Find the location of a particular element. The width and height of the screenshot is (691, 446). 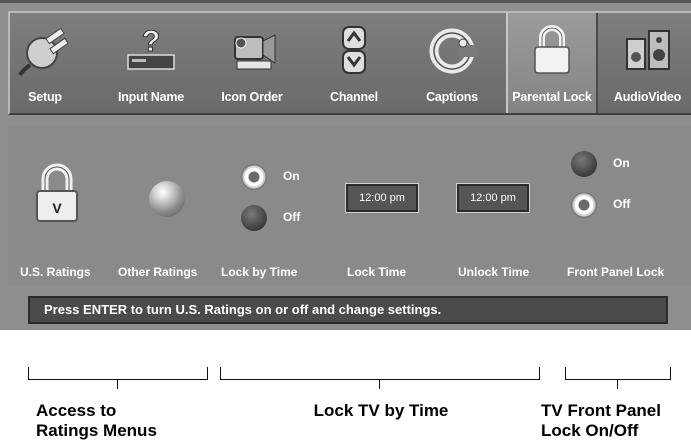

menu-item-captions: Captions is located at coordinates (452, 63).